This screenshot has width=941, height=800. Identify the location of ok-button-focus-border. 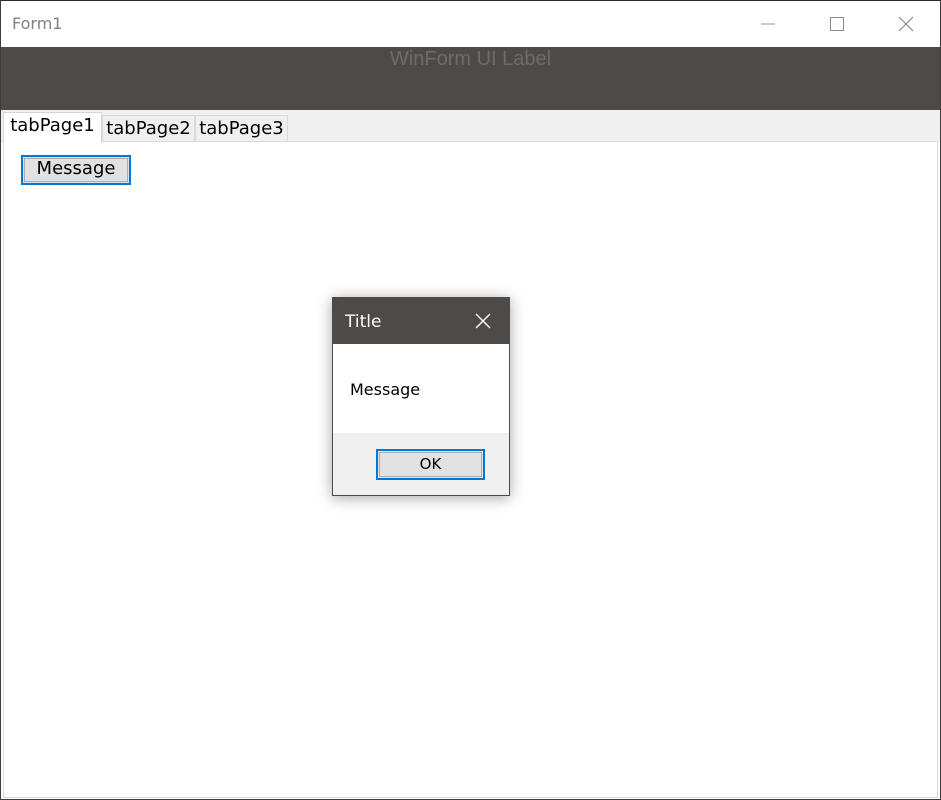
(430, 464).